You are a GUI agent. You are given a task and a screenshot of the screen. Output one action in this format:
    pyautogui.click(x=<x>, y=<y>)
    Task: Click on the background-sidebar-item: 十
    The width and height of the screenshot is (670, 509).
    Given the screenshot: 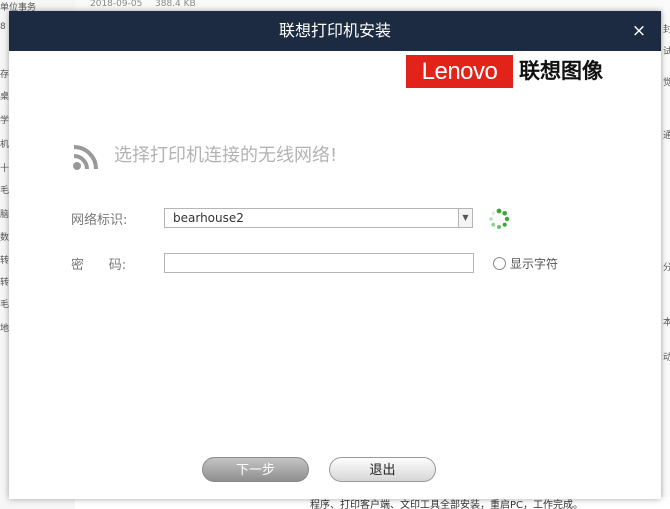 What is the action you would take?
    pyautogui.click(x=5, y=169)
    